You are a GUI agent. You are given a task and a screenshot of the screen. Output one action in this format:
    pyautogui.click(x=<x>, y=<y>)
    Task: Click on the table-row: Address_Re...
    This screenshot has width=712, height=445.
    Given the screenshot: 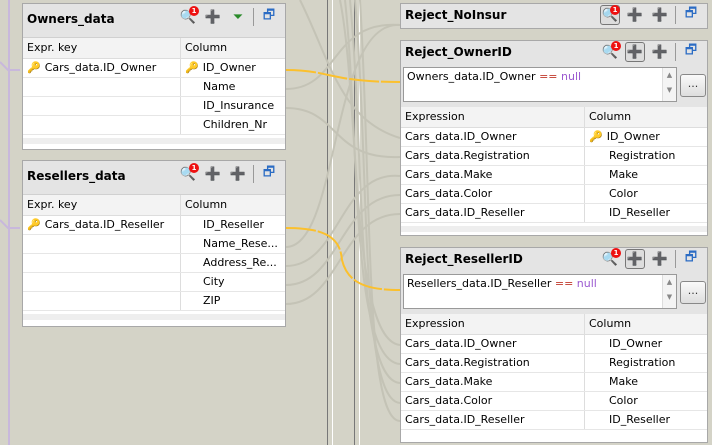 What is the action you would take?
    pyautogui.click(x=154, y=263)
    